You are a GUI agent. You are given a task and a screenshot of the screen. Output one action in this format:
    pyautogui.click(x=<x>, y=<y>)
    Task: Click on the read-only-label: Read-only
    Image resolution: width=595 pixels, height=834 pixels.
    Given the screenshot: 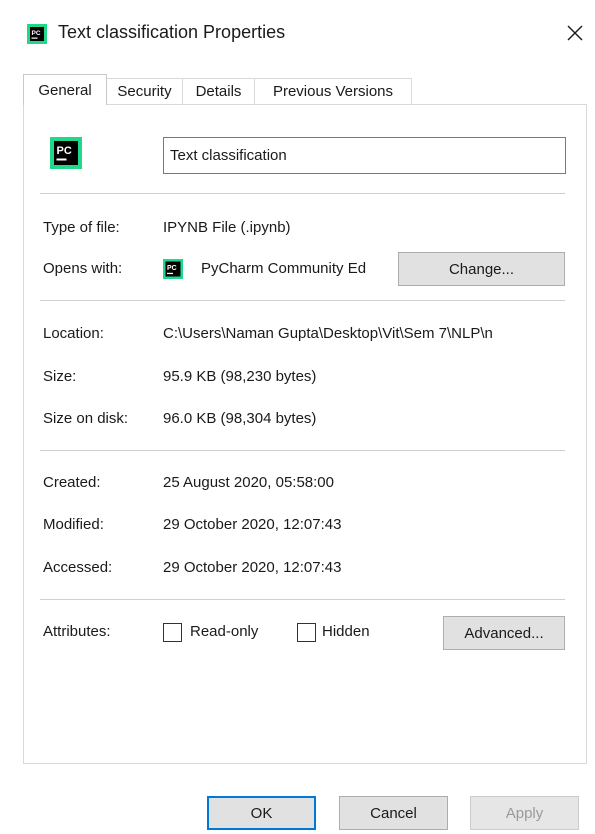 What is the action you would take?
    pyautogui.click(x=224, y=631)
    